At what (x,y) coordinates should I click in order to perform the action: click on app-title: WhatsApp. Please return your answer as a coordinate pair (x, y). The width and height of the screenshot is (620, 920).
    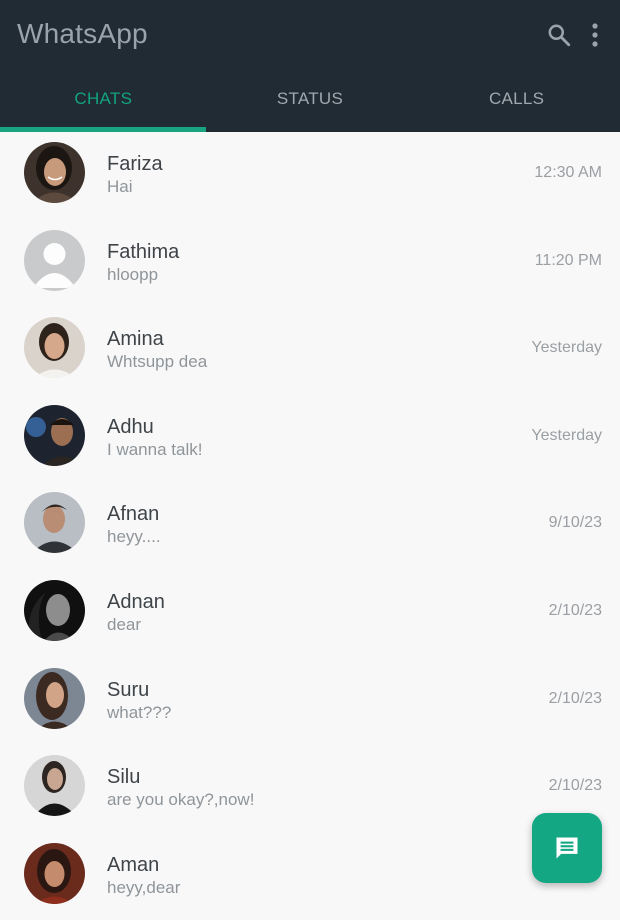
    Looking at the image, I should click on (82, 33).